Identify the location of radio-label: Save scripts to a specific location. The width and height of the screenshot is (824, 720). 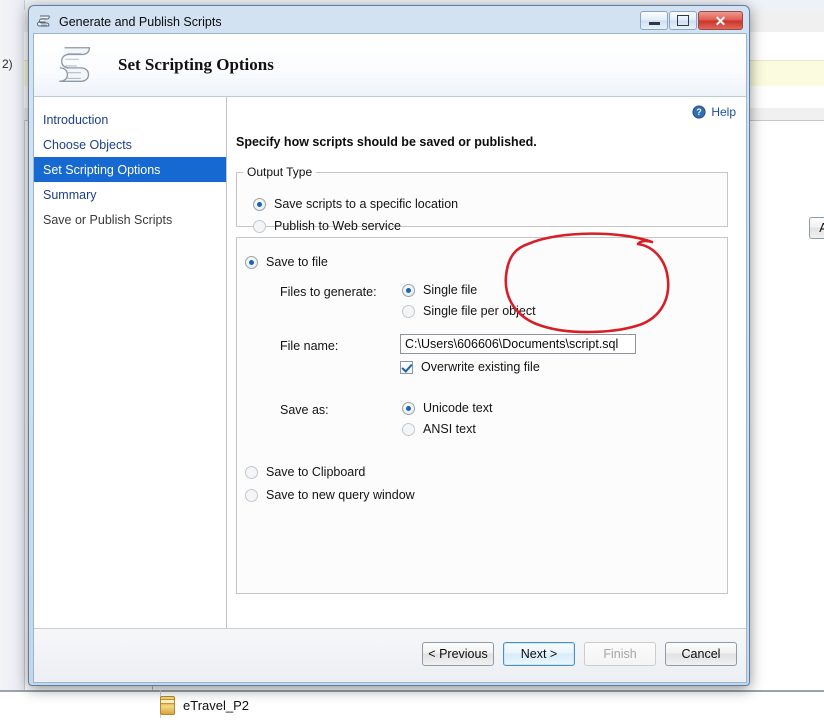
(366, 204).